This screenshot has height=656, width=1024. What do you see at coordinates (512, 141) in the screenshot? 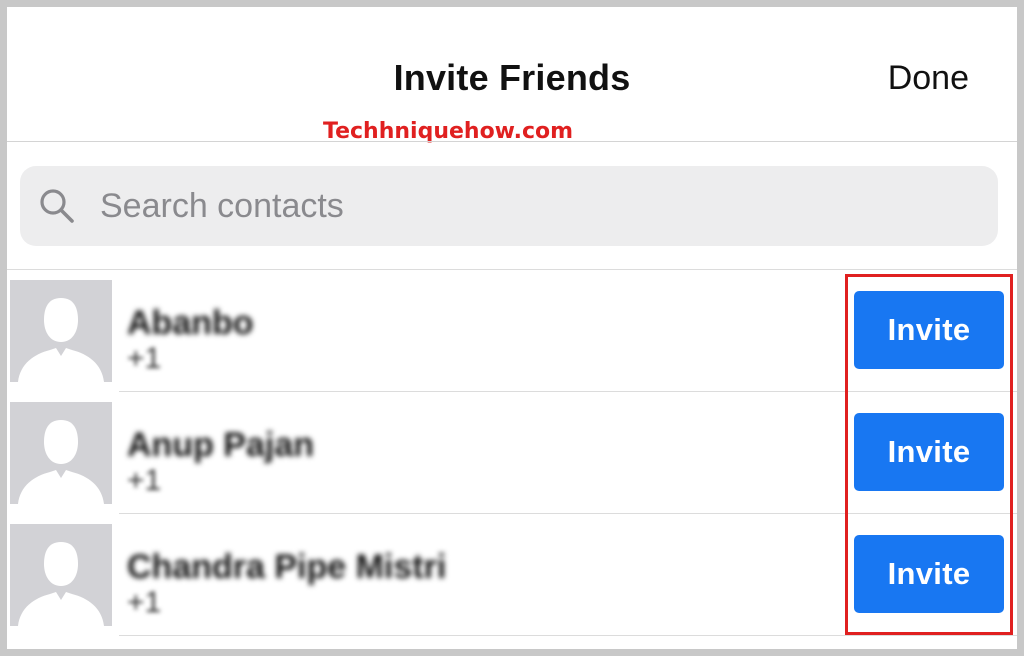
I see `header-divider` at bounding box center [512, 141].